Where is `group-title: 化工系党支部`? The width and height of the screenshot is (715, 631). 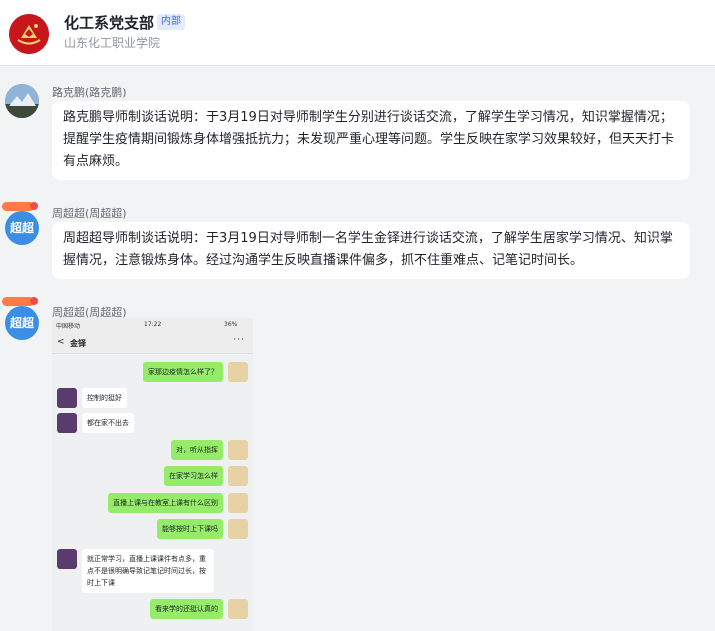
group-title: 化工系党支部 is located at coordinates (109, 23).